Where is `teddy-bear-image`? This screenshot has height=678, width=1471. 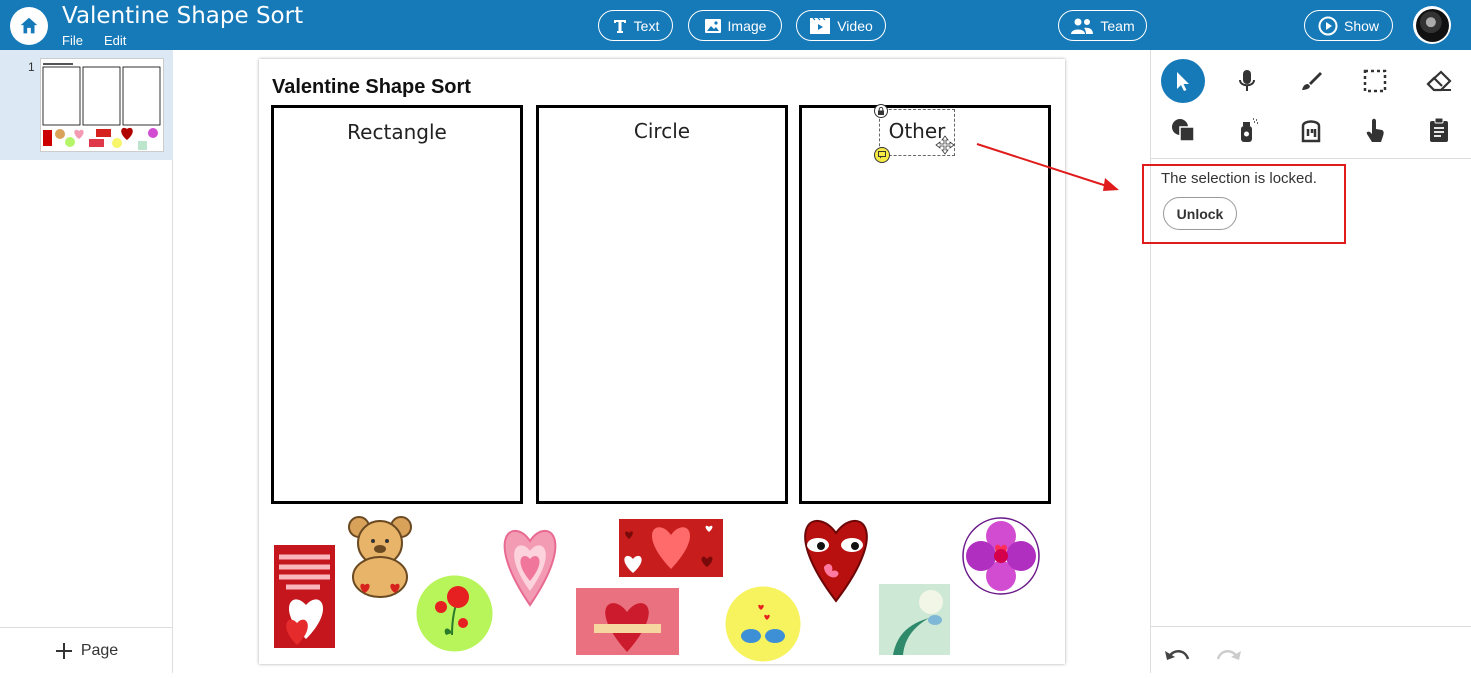
teddy-bear-image is located at coordinates (380, 557).